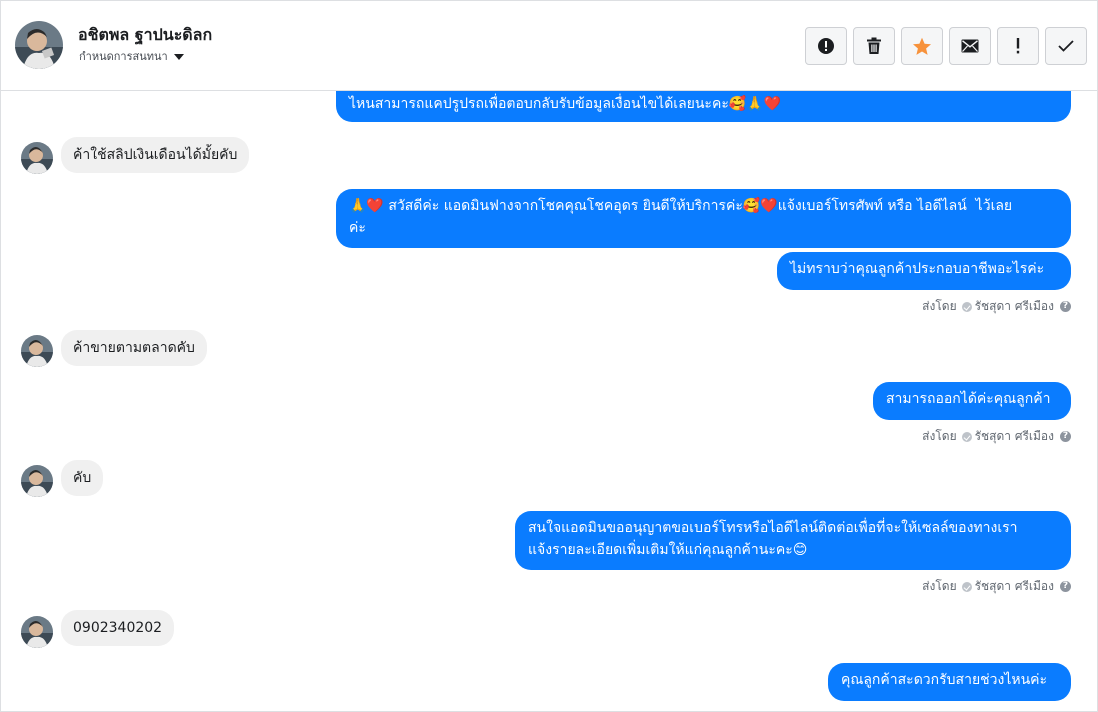 The image size is (1098, 712). I want to click on envelope-icon, so click(970, 46).